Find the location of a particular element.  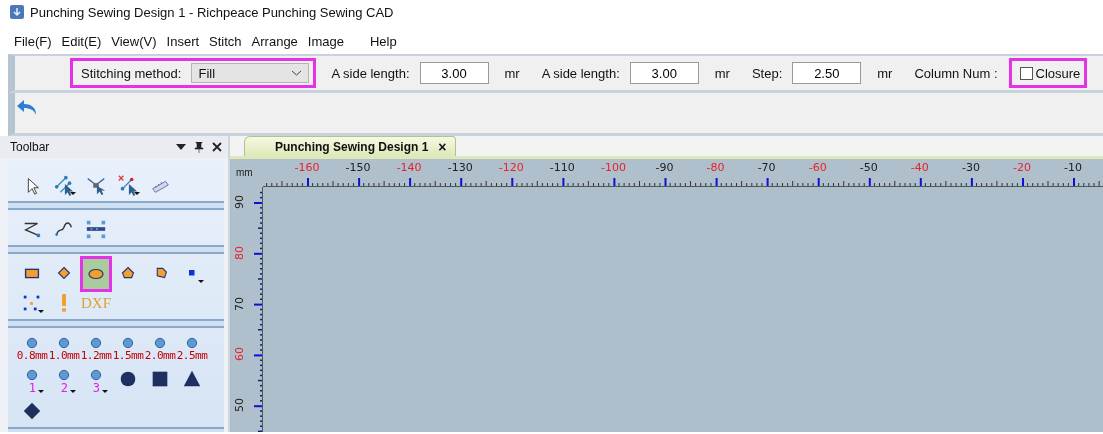

circle-tool: 1.0mm is located at coordinates (64, 349).